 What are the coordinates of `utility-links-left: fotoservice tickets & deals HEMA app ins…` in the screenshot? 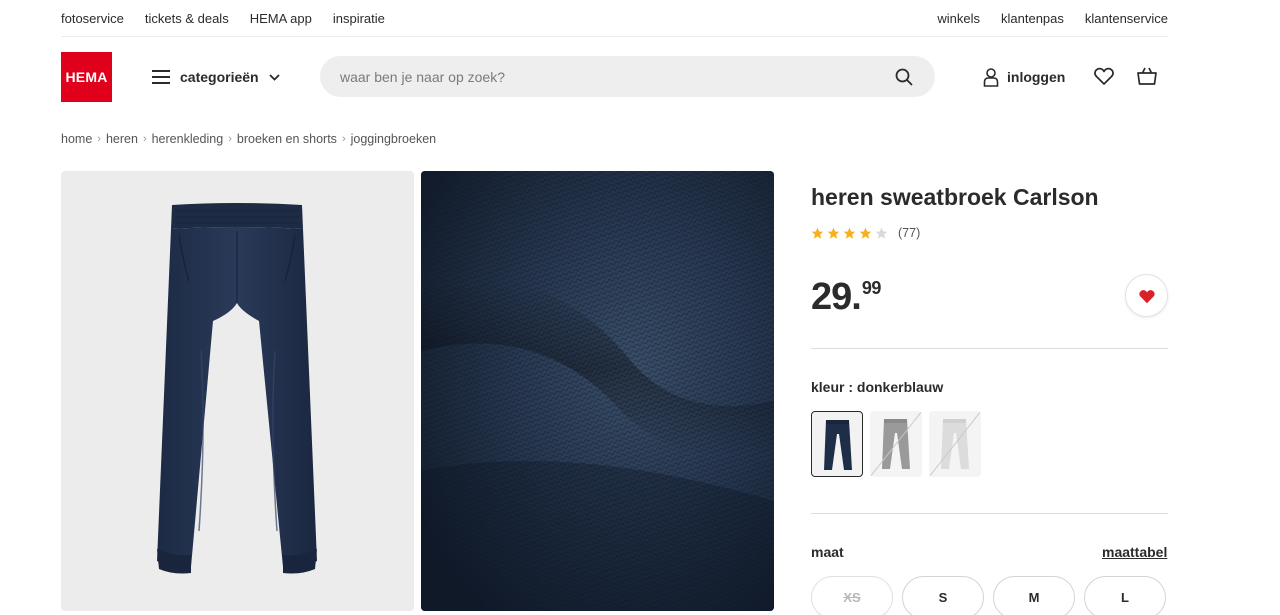 It's located at (223, 18).